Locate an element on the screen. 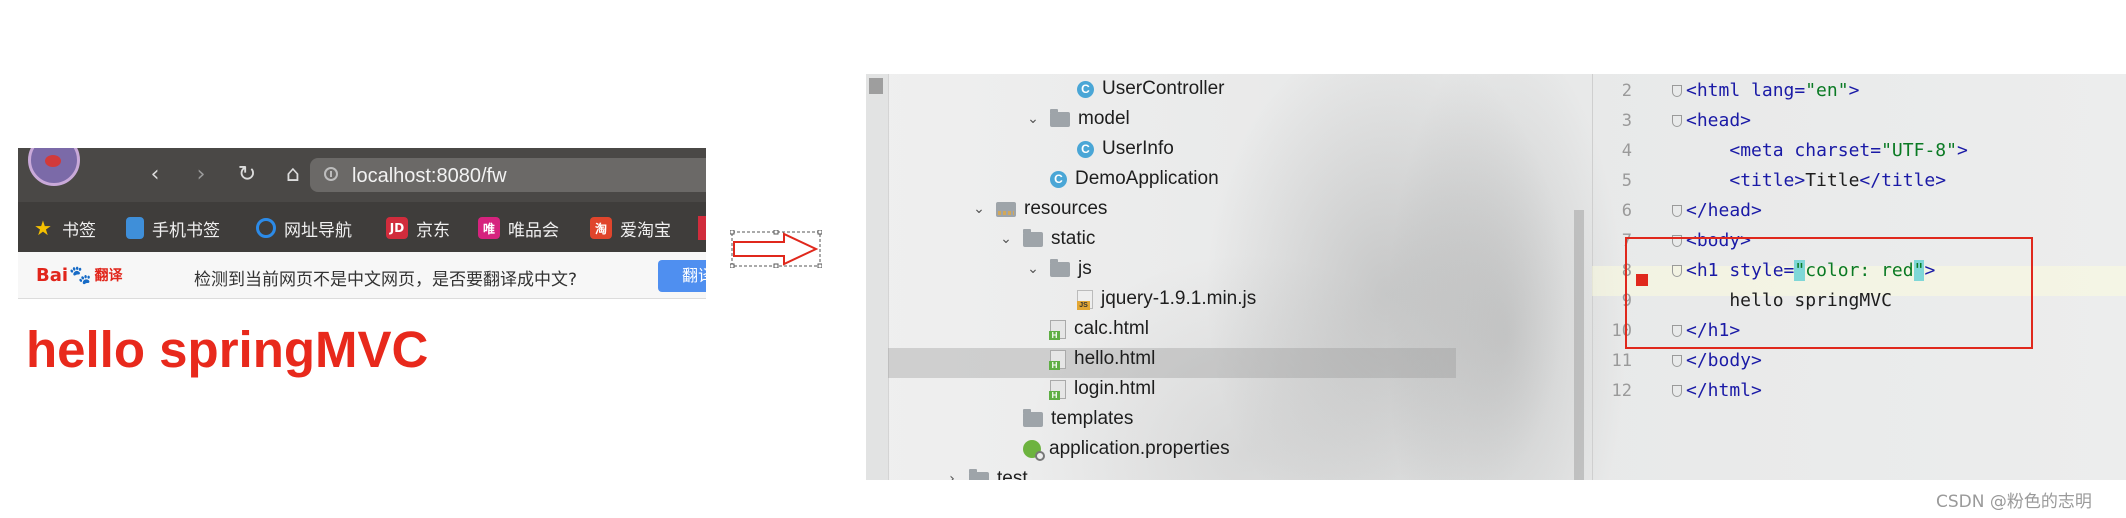 Image resolution: width=2126 pixels, height=518 pixels. bookmark-item: 唯唯品会 is located at coordinates (518, 228).